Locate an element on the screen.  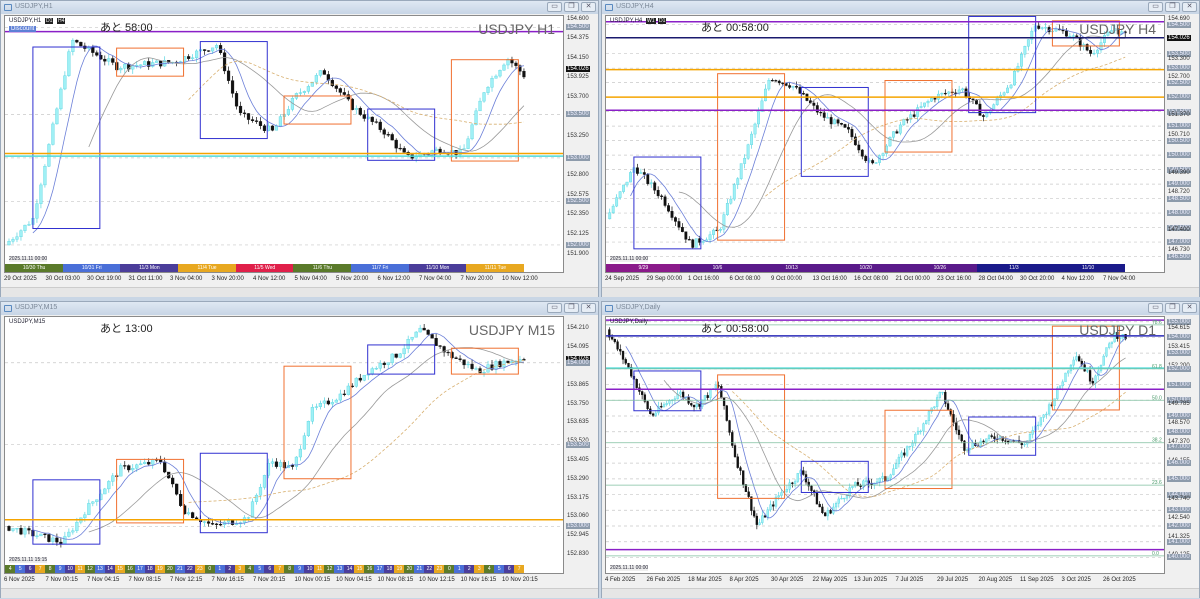
session-label: 6 is located at coordinates (509, 569).